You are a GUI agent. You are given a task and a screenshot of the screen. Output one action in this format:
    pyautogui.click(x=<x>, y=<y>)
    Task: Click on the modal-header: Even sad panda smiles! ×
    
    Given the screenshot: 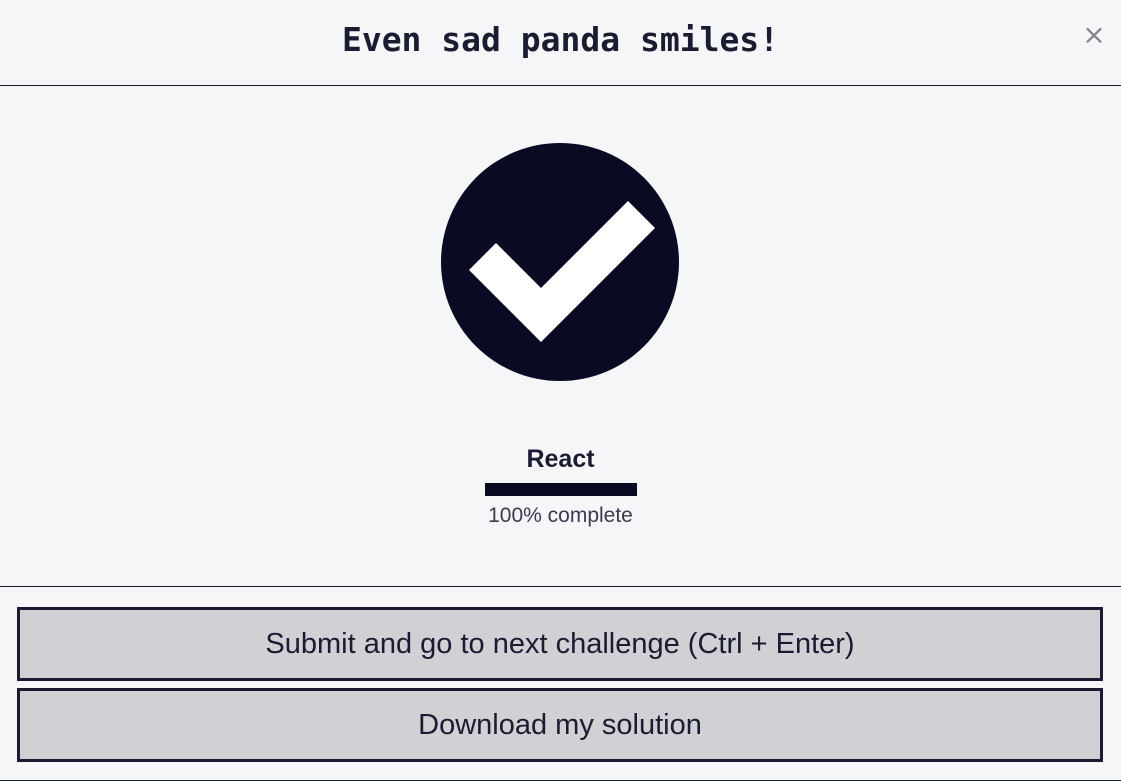 What is the action you would take?
    pyautogui.click(x=560, y=43)
    